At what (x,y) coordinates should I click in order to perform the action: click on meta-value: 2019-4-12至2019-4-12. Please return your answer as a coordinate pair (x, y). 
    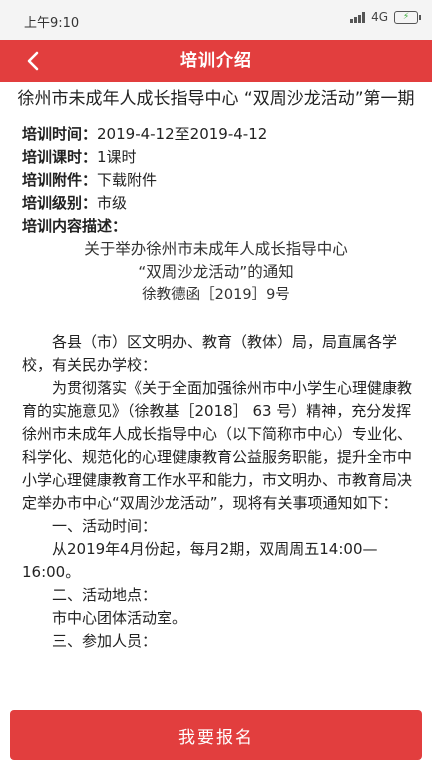
    Looking at the image, I should click on (182, 134).